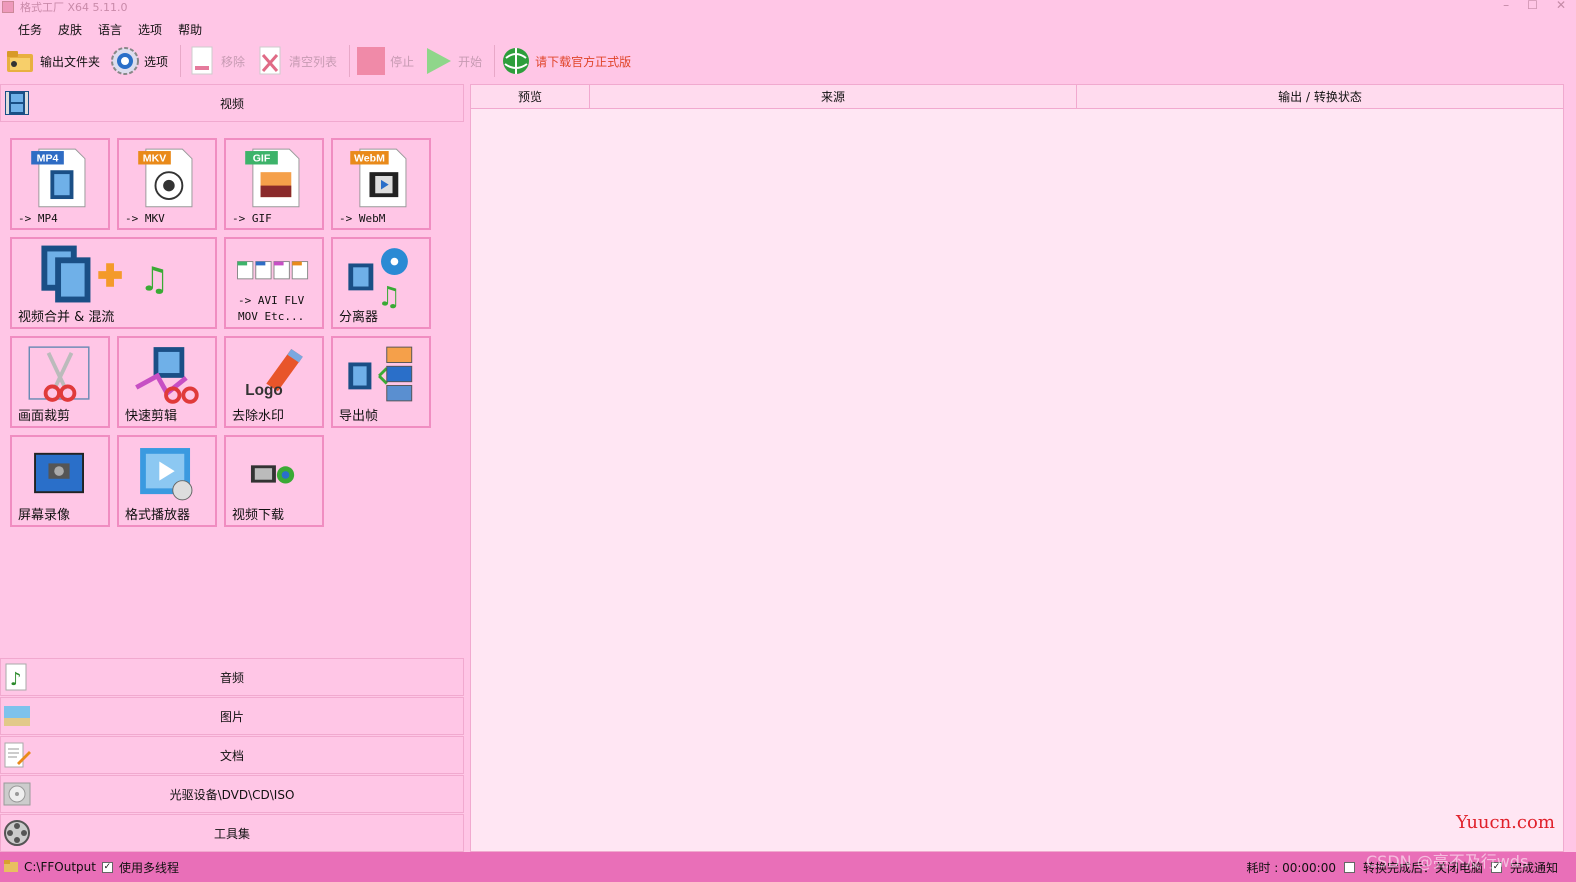 The image size is (1576, 882). I want to click on remove-button: 移除, so click(216, 61).